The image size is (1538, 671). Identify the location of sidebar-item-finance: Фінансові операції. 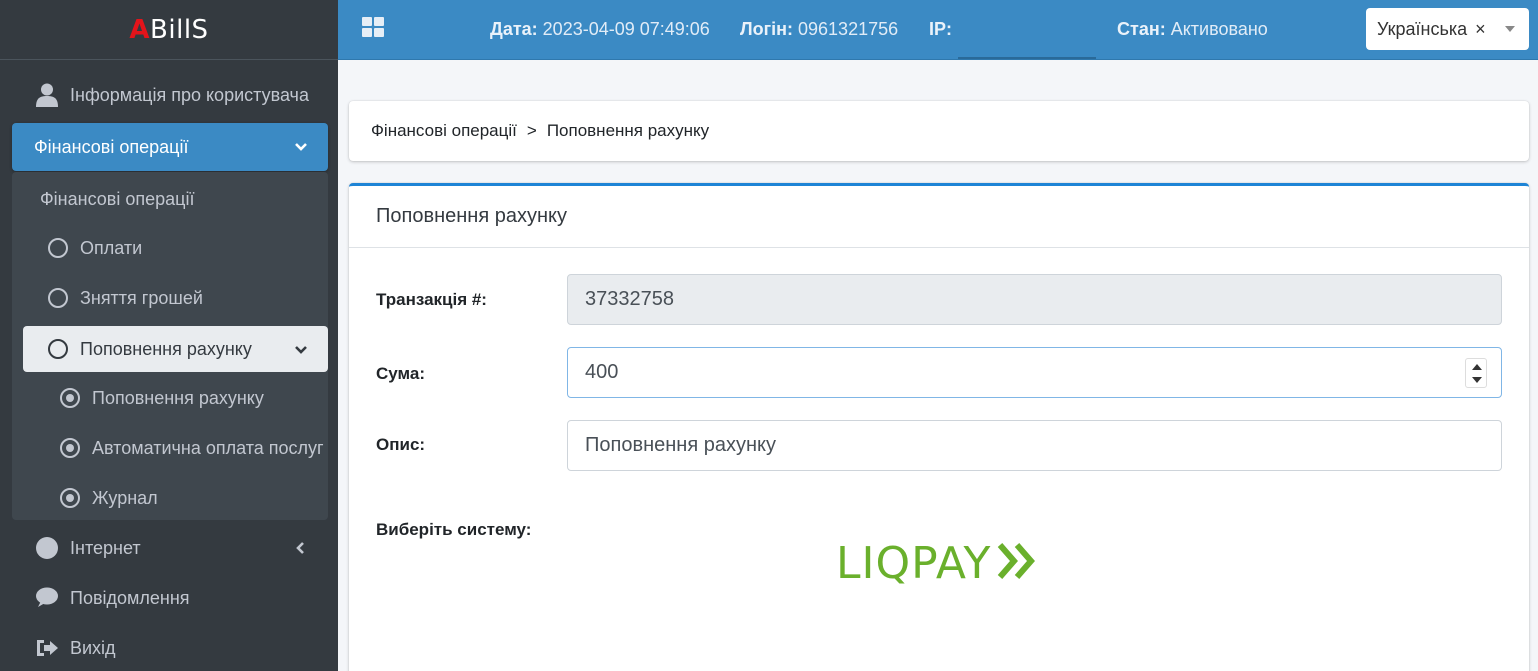
(170, 147).